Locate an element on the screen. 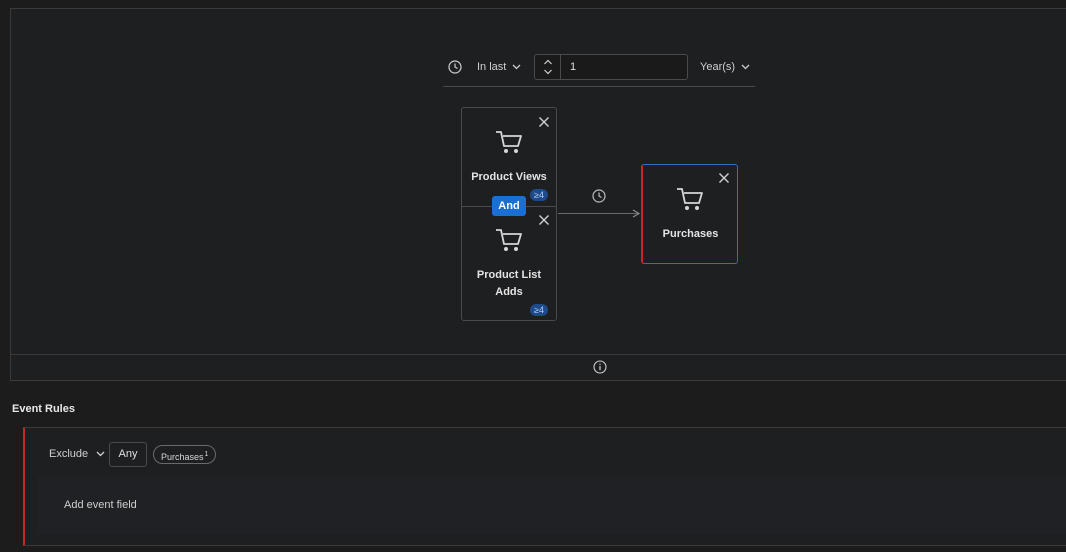 The width and height of the screenshot is (1066, 552). arrow-right-icon is located at coordinates (636, 213).